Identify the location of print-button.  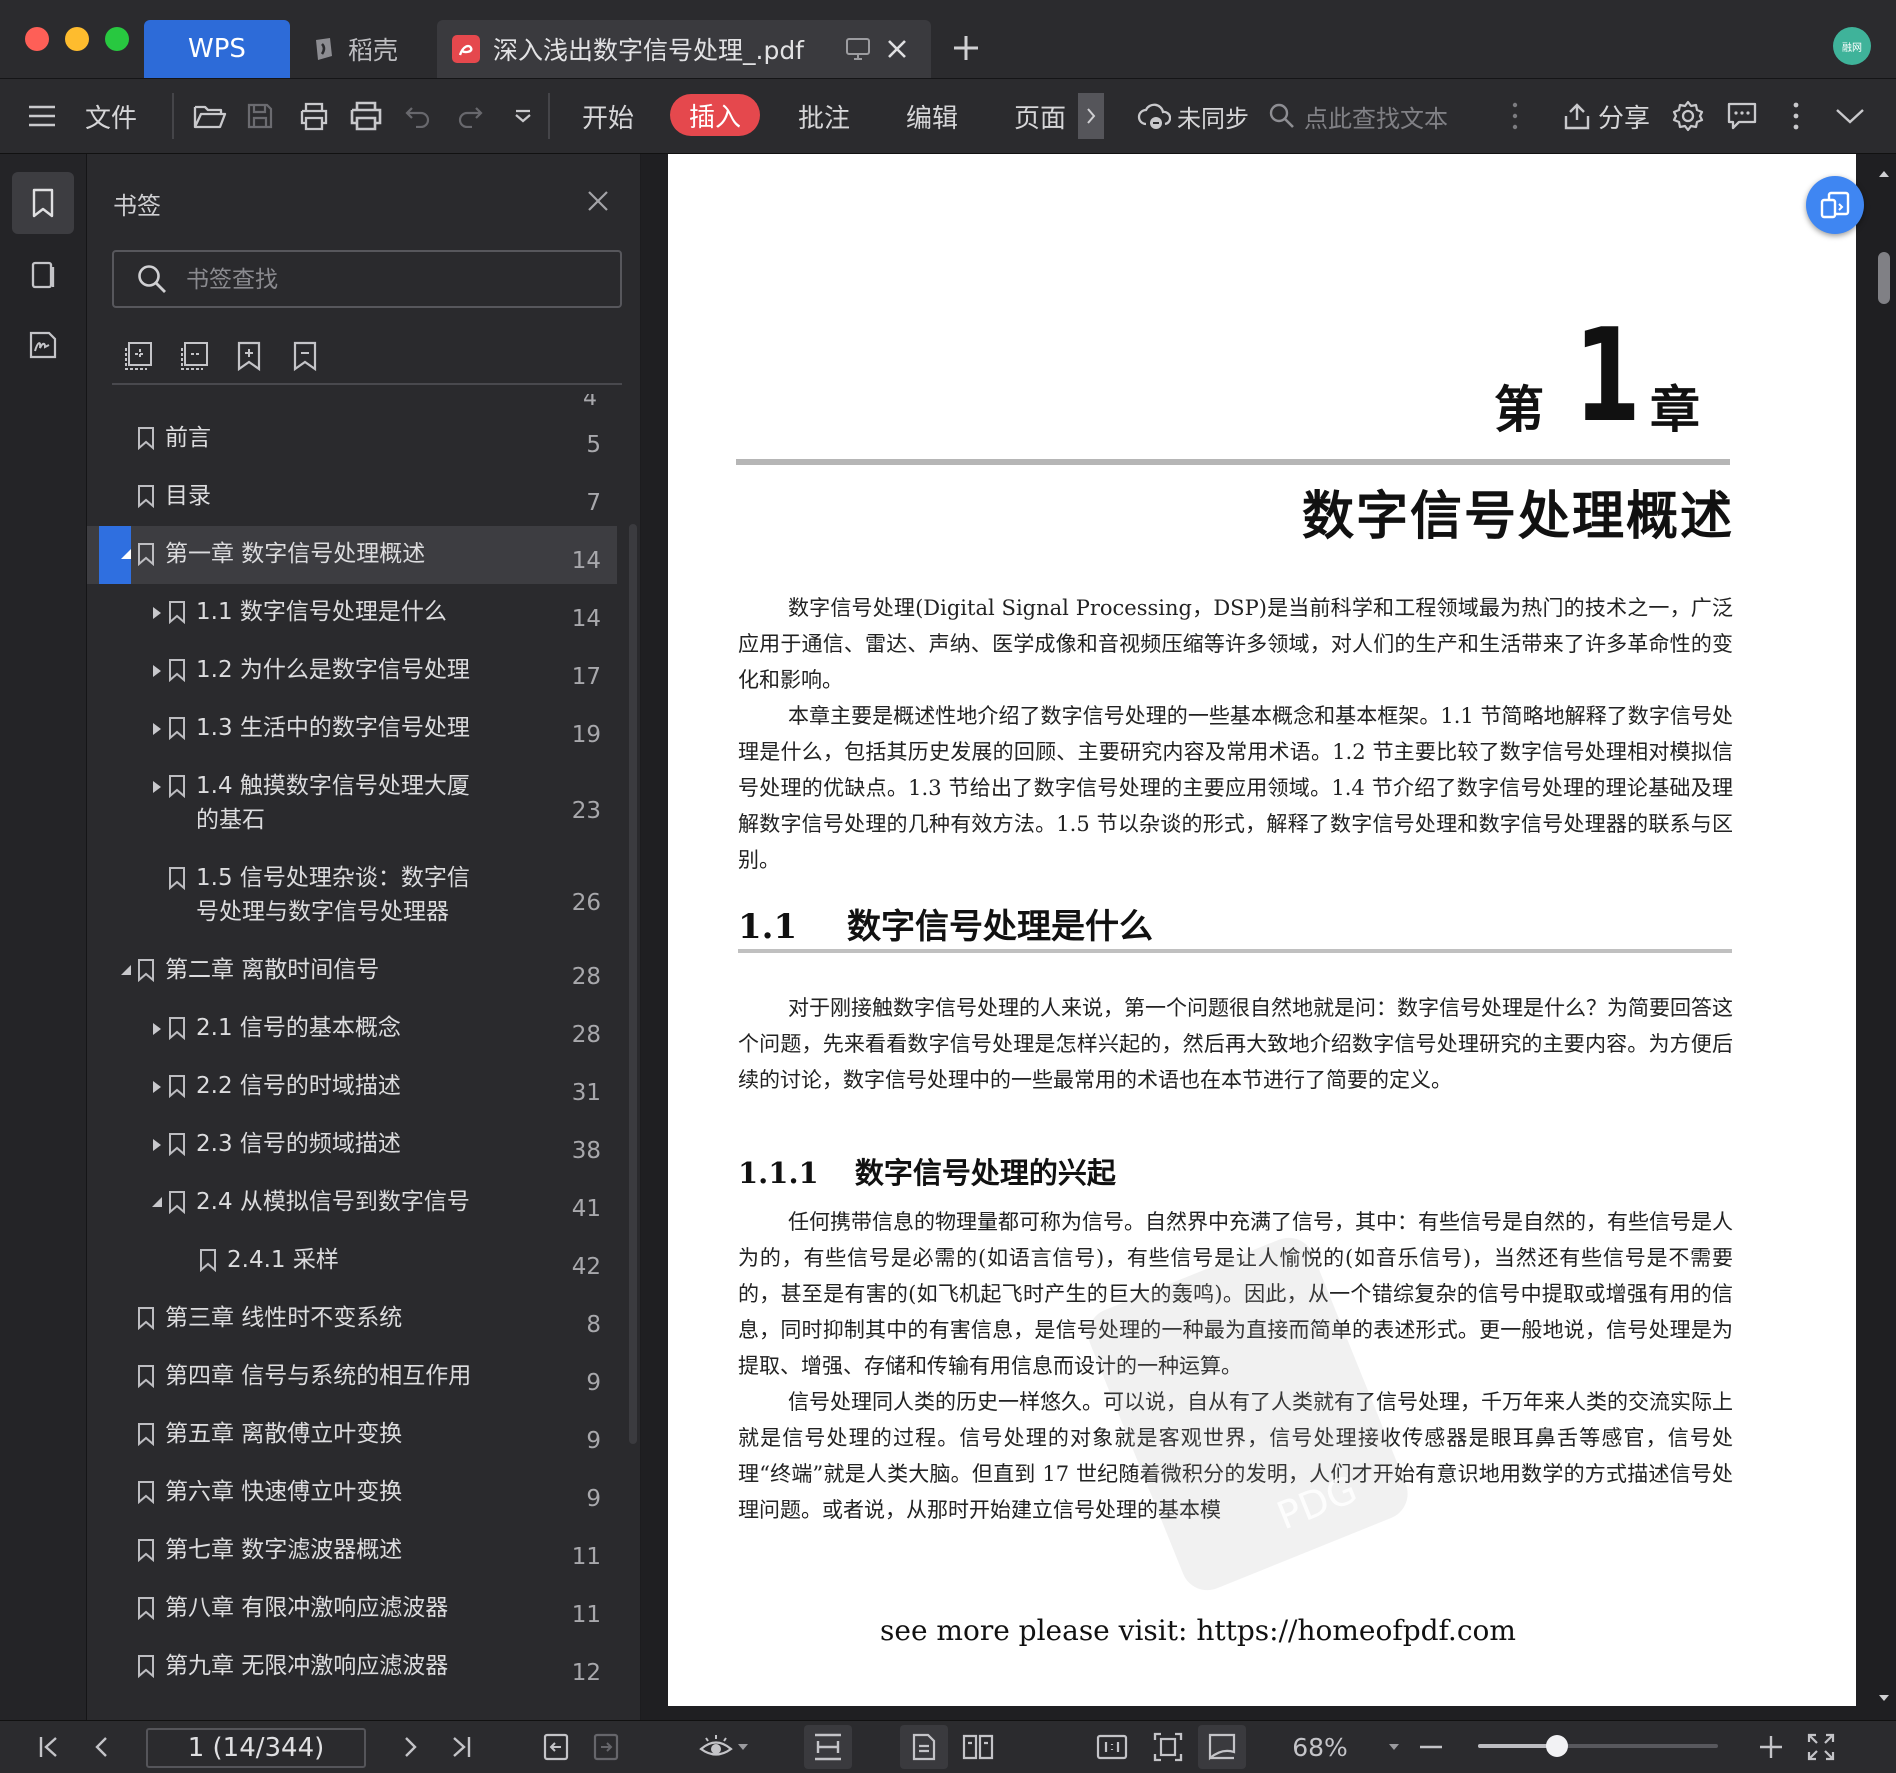
(314, 116).